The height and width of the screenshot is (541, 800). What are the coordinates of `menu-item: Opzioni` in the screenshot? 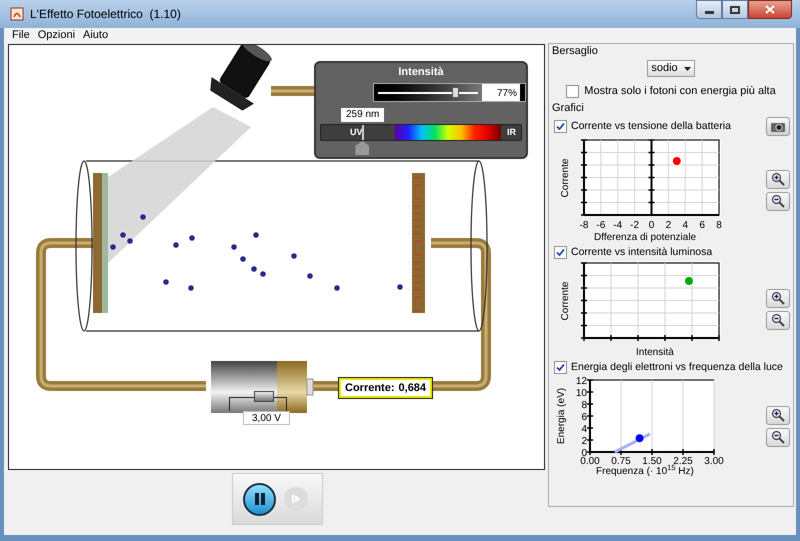 It's located at (57, 35).